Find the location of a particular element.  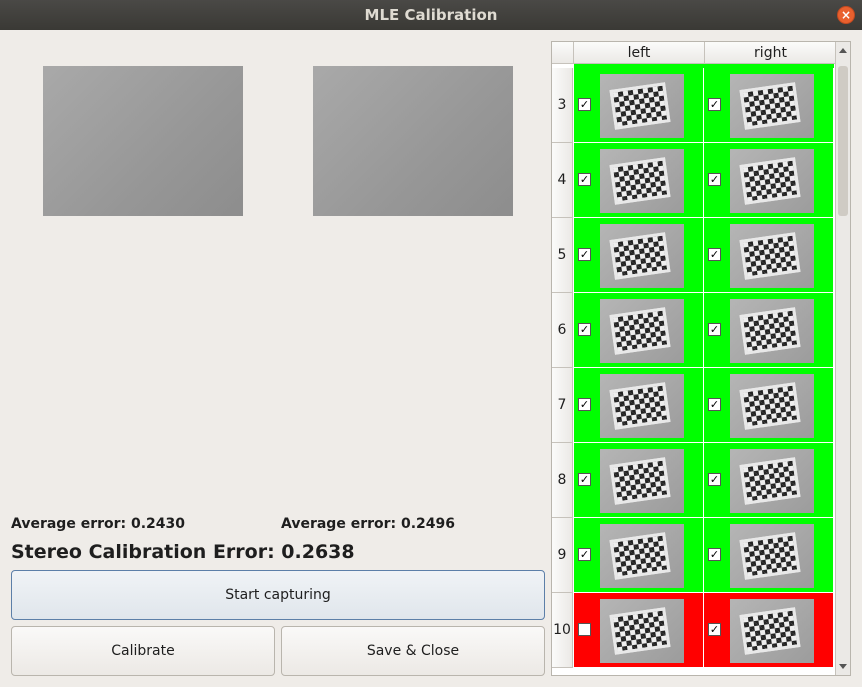

column-header-left: left is located at coordinates (638, 53).